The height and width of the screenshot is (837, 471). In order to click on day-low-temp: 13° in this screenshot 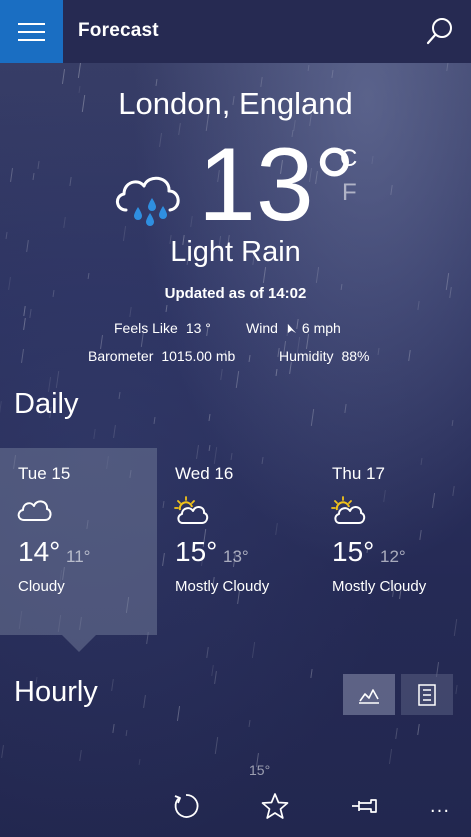, I will do `click(236, 556)`.